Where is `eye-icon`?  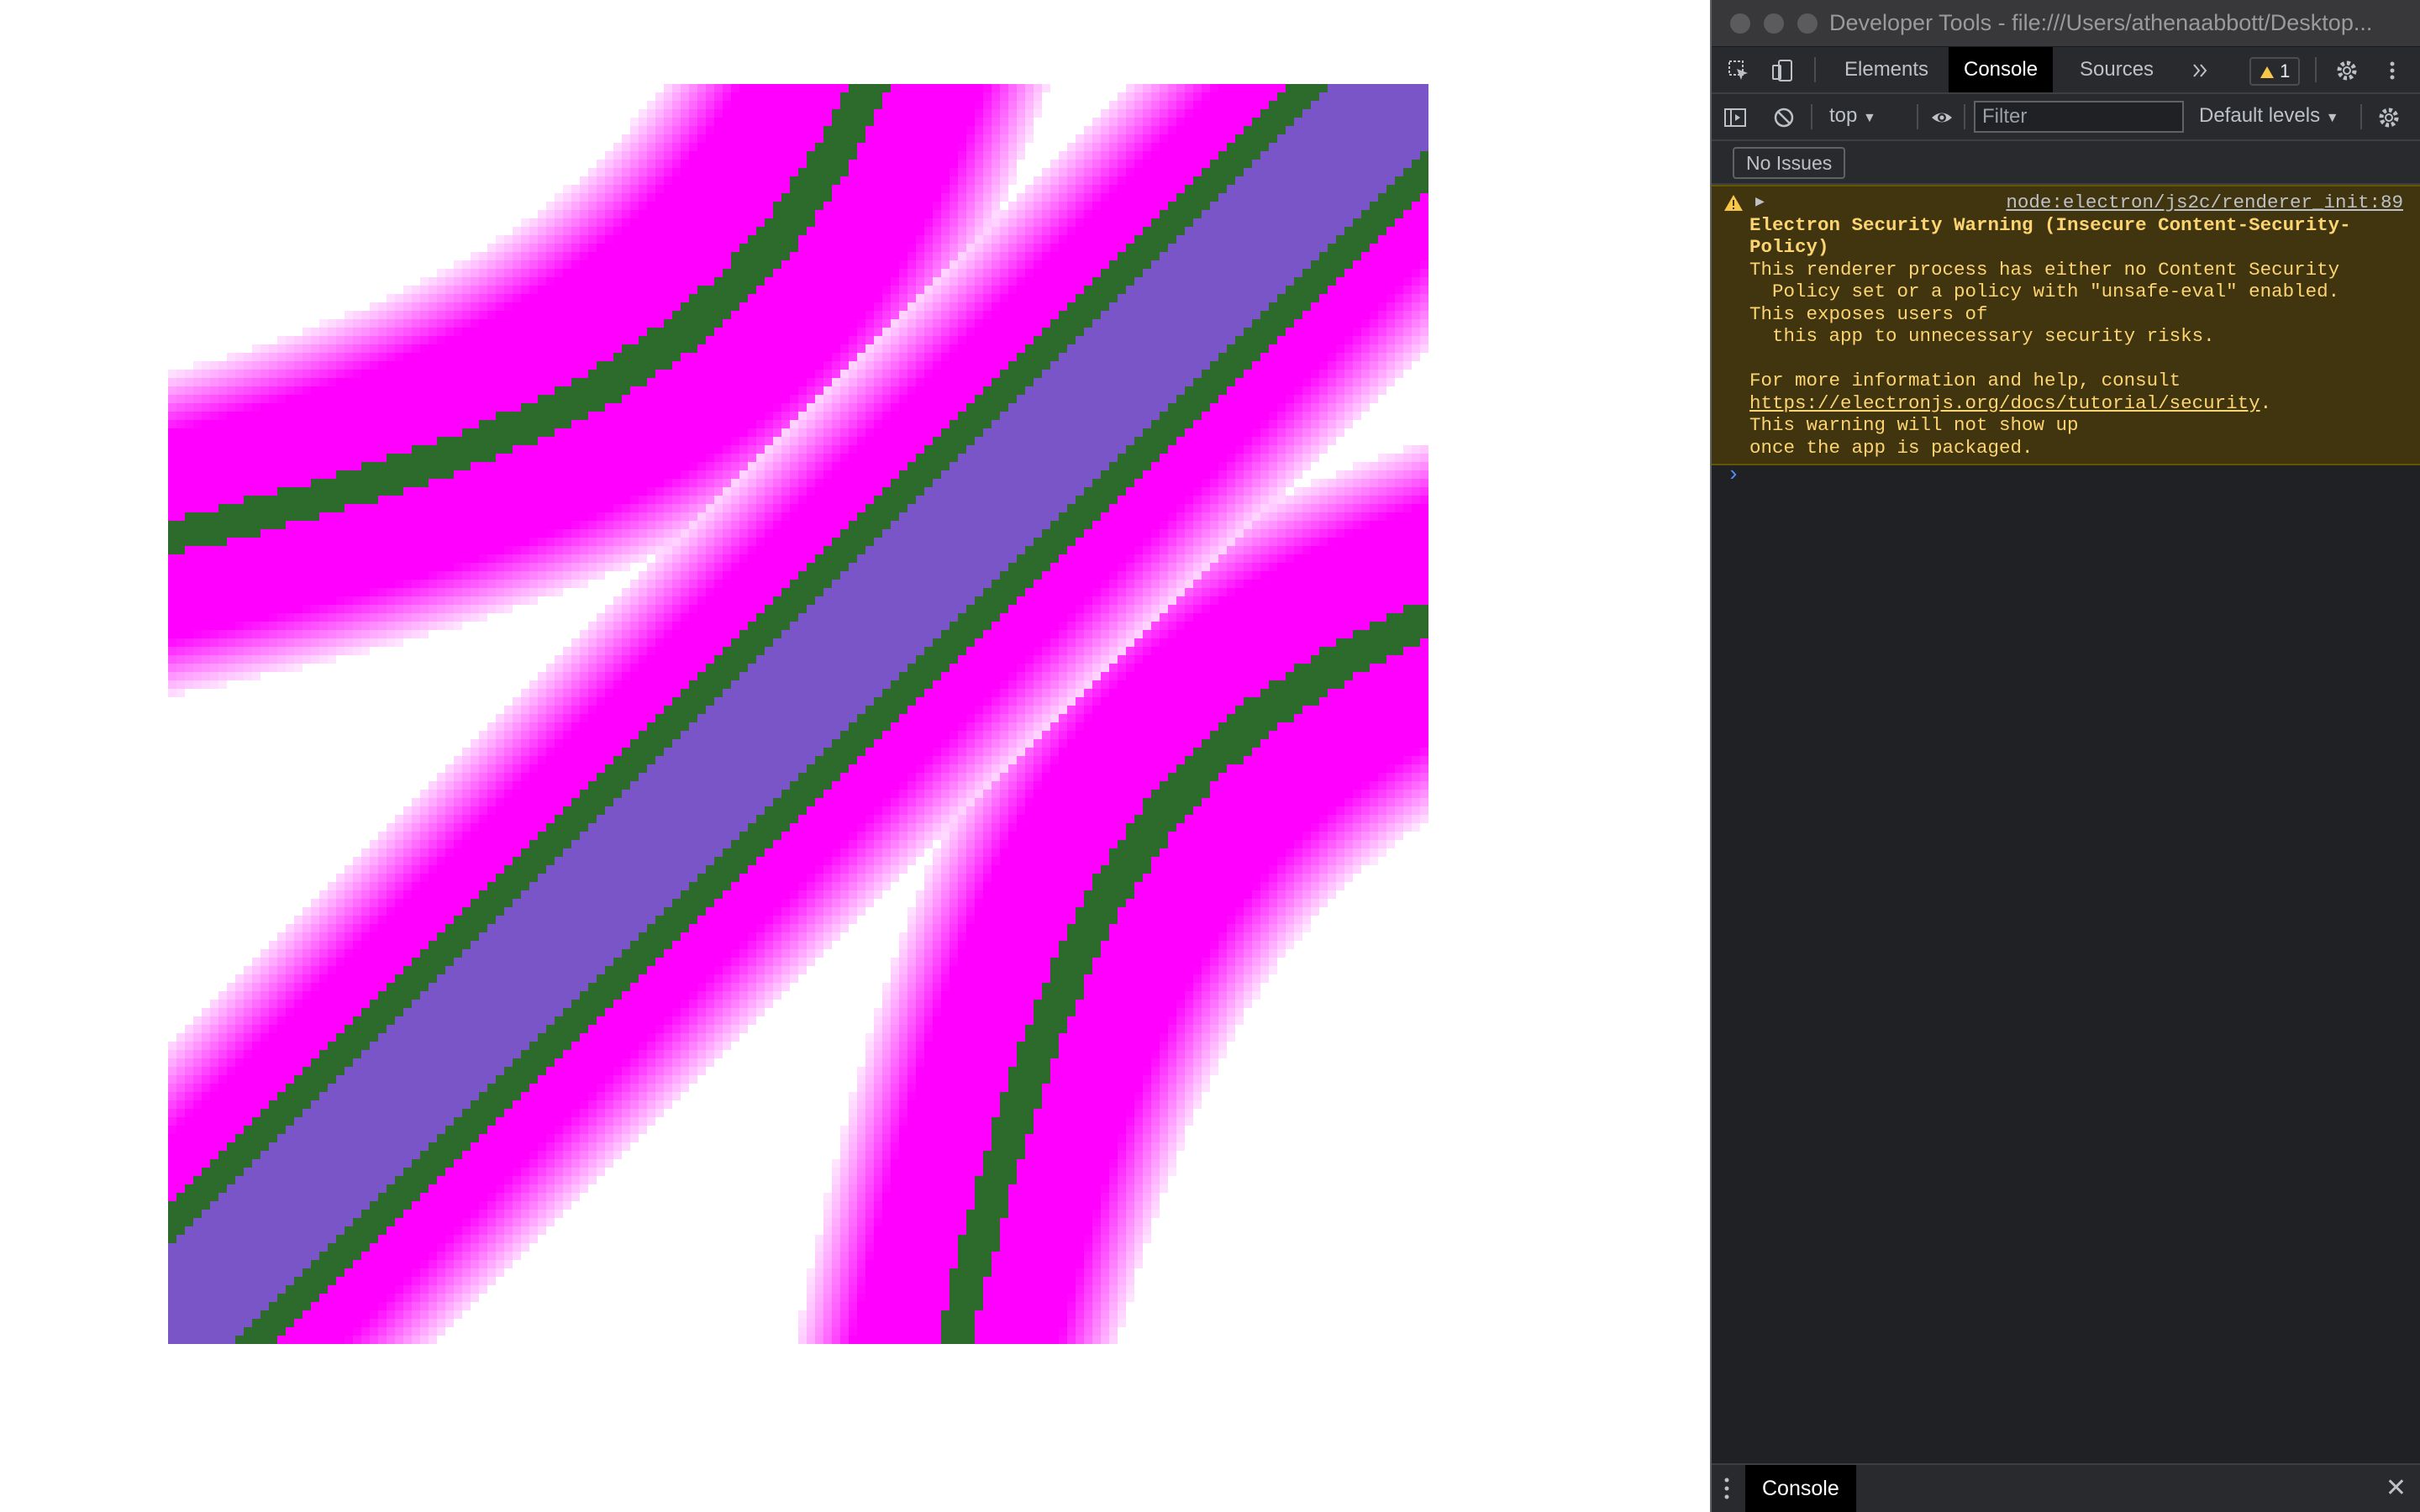 eye-icon is located at coordinates (1942, 117).